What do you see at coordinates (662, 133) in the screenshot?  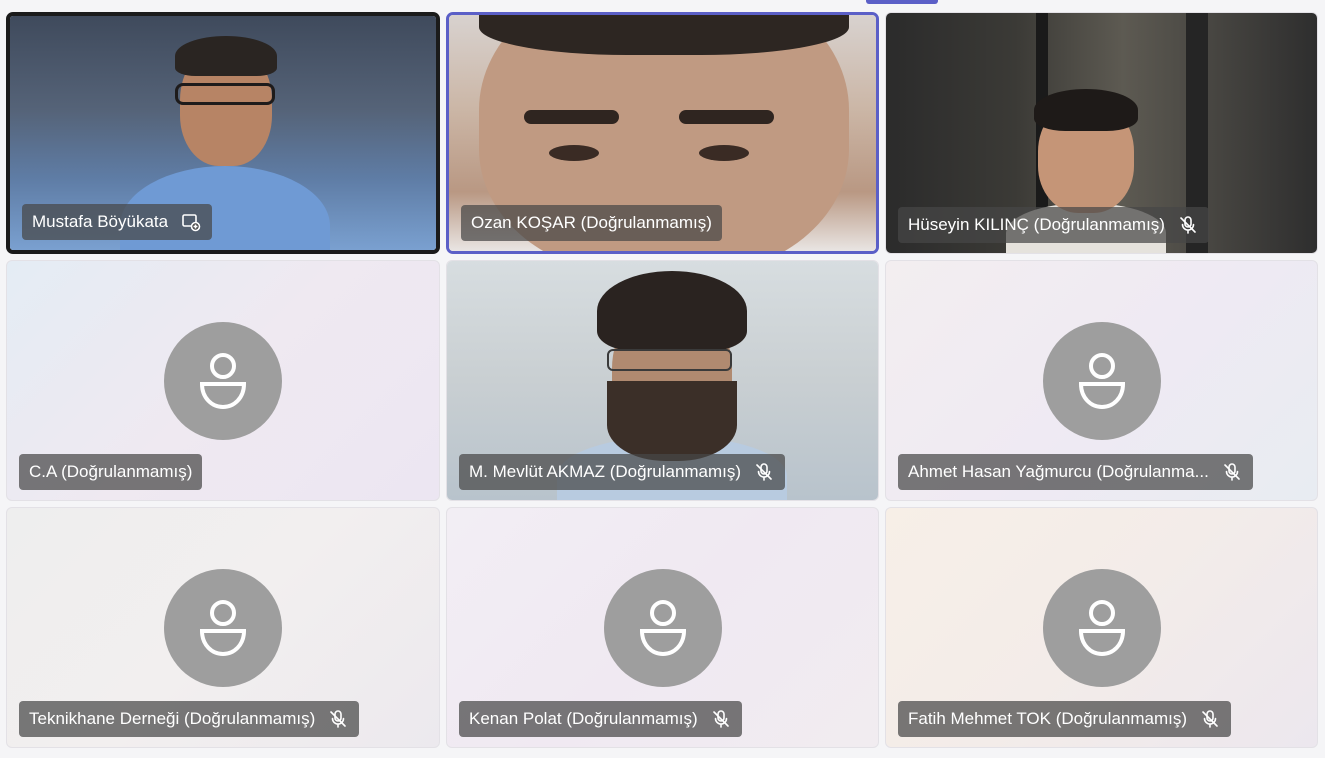 I see `participant-tile: Ozan KOŞAR (Doğrulanmamış)` at bounding box center [662, 133].